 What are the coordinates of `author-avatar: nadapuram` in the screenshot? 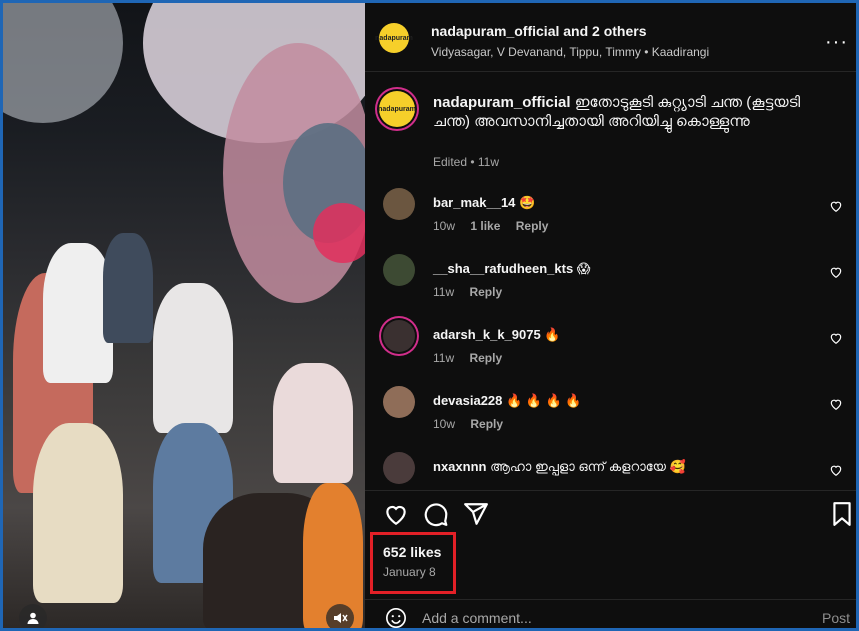 It's located at (394, 38).